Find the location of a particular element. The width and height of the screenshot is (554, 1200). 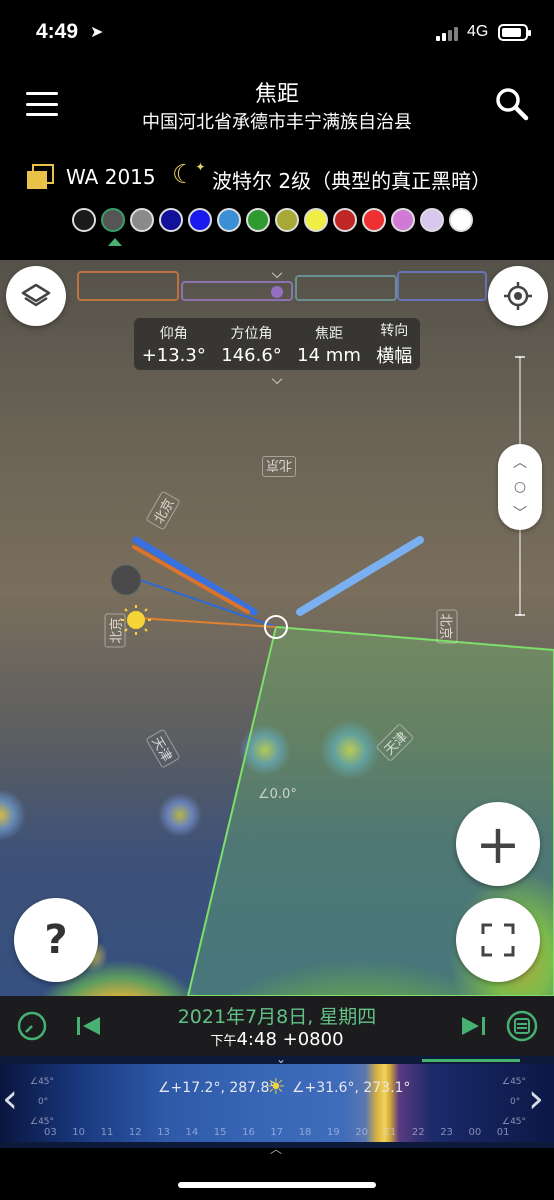

lens-row: WA 2015 ☾✦ 波特尔 2级（典型的真正黑暗） is located at coordinates (277, 178).